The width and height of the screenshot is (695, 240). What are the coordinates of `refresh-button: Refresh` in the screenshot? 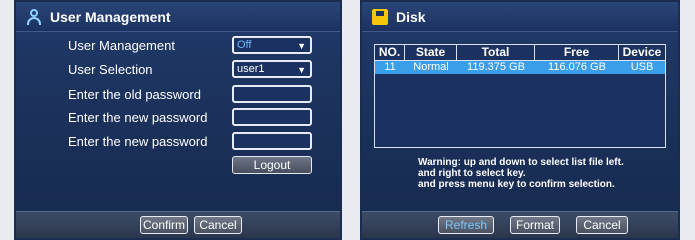 It's located at (466, 225).